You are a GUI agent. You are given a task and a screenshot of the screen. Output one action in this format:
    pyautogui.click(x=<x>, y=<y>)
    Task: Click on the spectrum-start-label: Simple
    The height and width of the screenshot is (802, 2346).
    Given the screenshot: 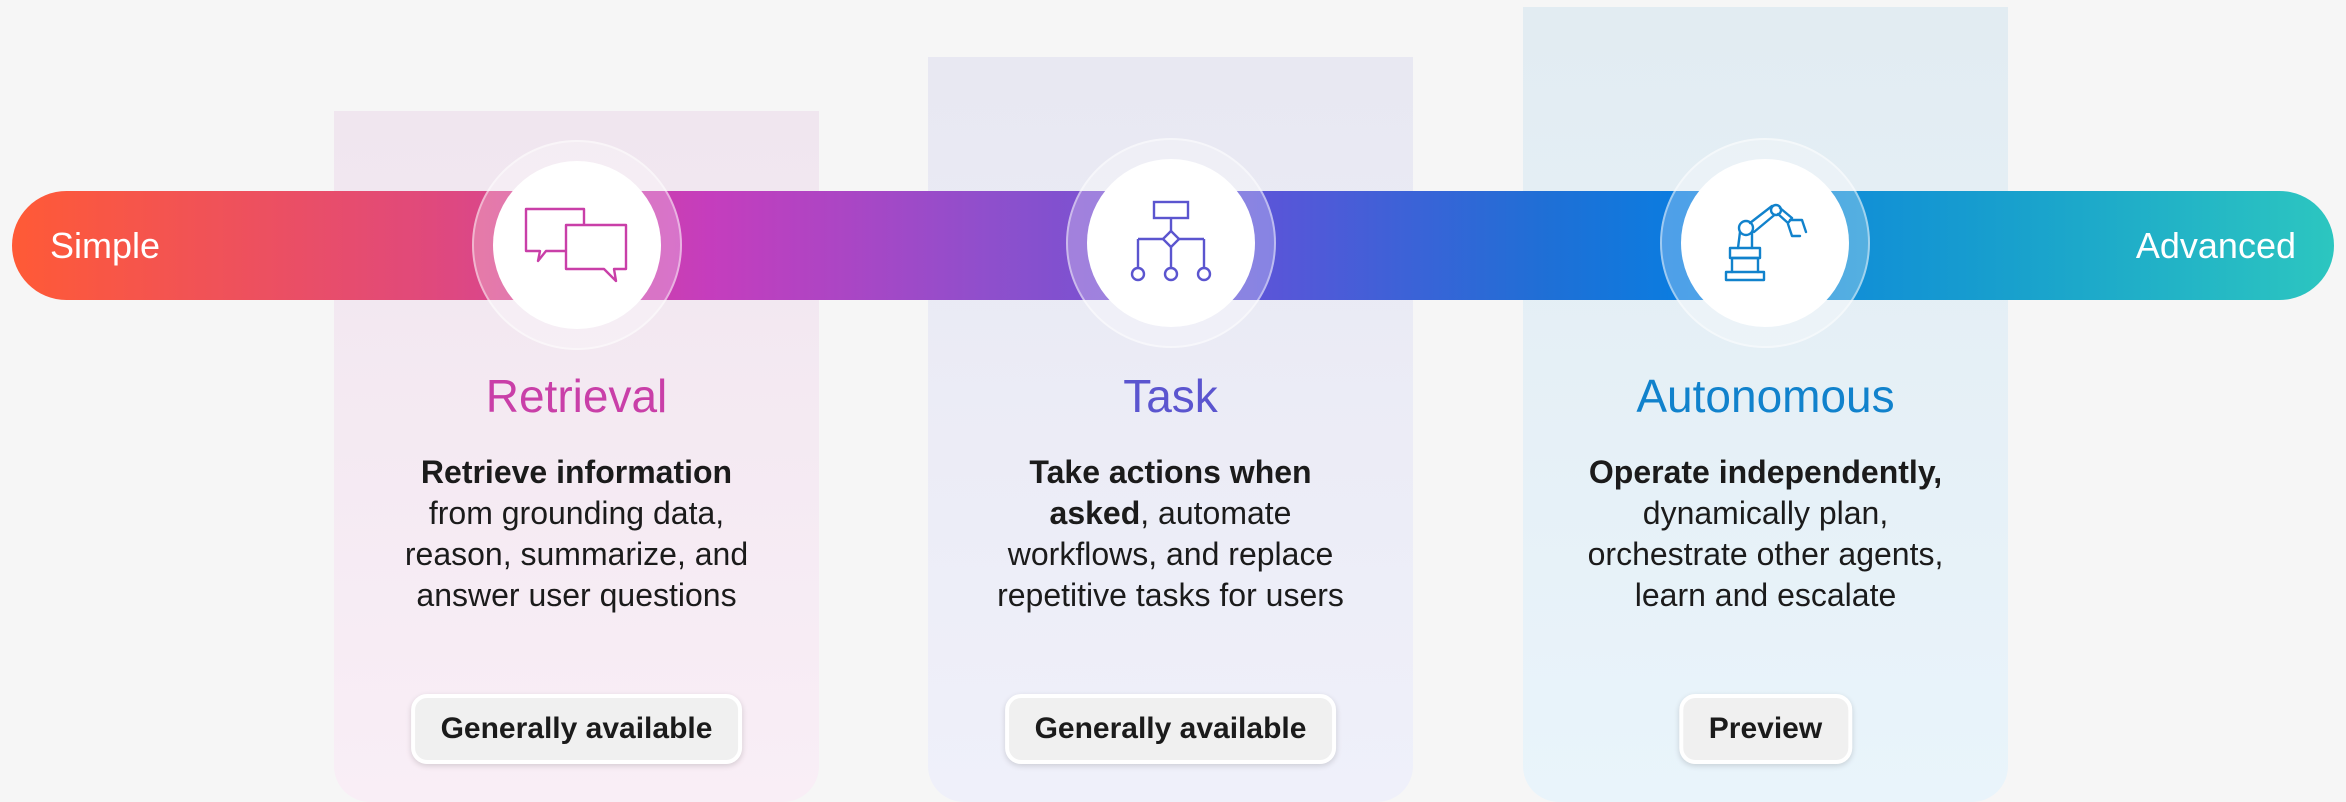 What is the action you would take?
    pyautogui.click(x=105, y=245)
    